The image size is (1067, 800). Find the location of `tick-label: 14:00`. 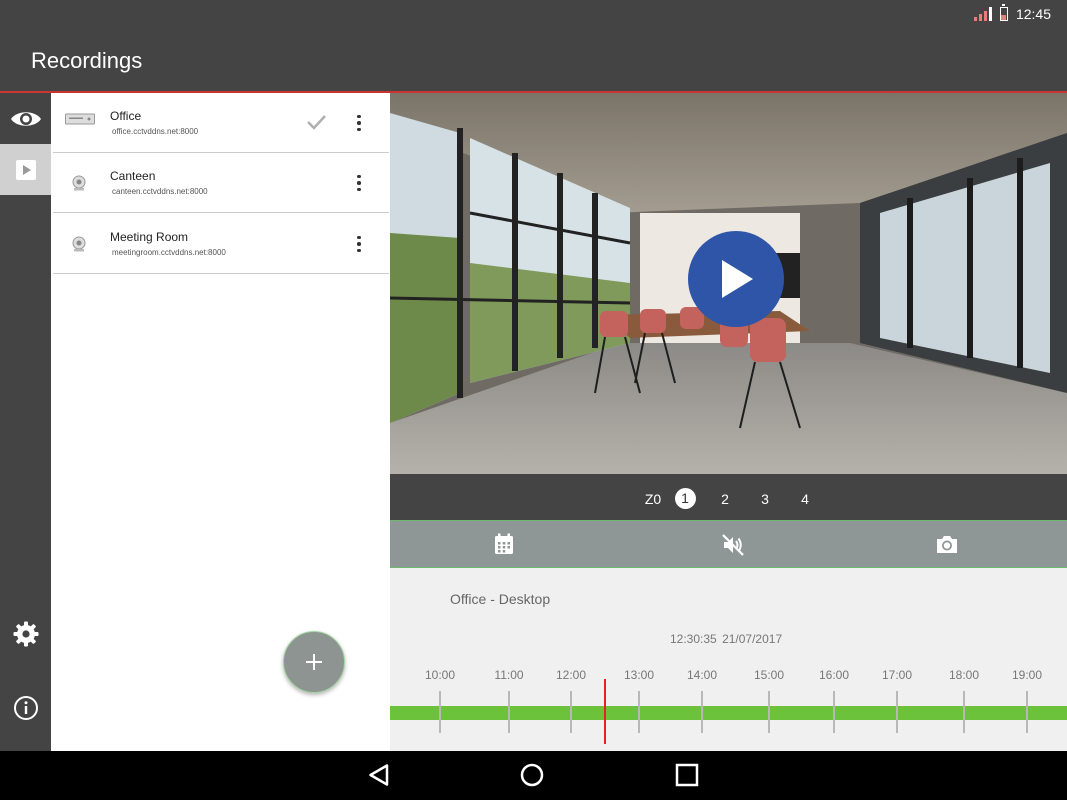

tick-label: 14:00 is located at coordinates (702, 675).